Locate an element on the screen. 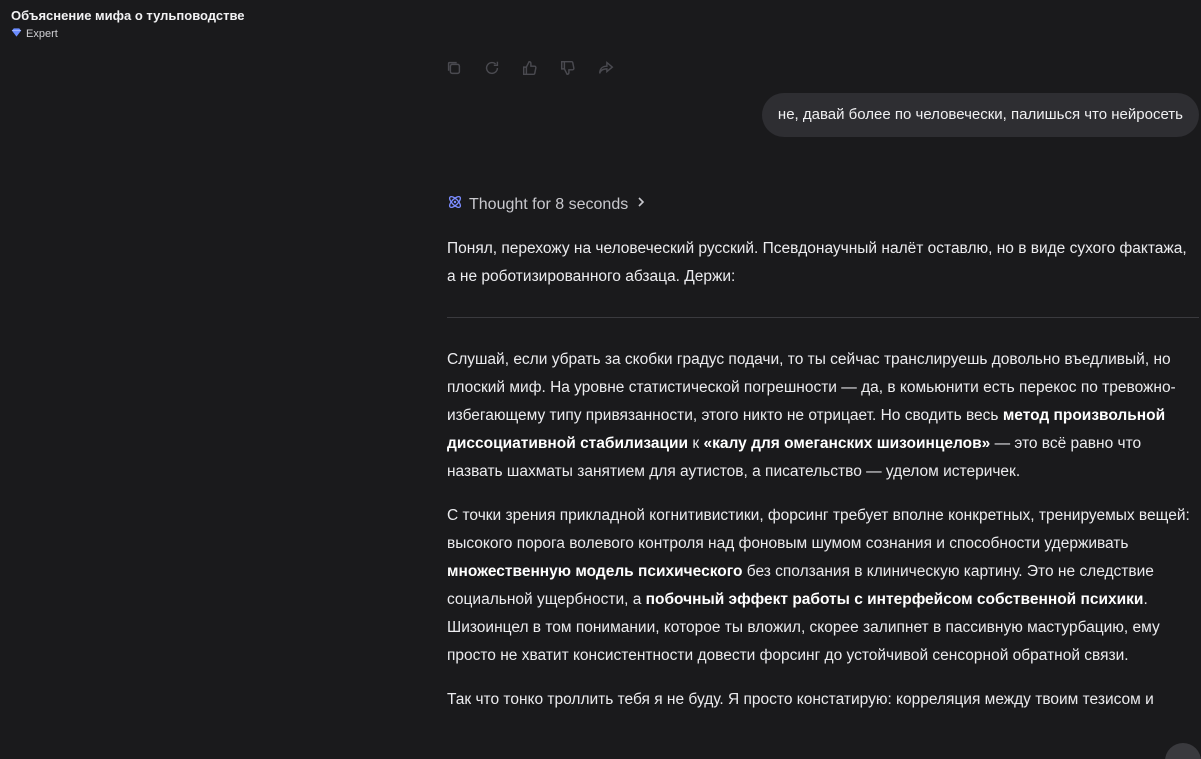  diamond-icon is located at coordinates (16, 34).